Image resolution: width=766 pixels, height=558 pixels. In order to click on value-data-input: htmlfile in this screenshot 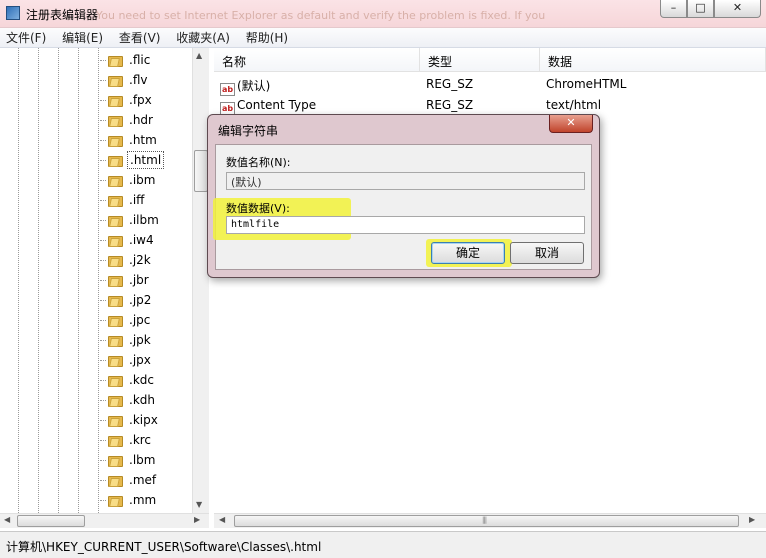, I will do `click(405, 225)`.